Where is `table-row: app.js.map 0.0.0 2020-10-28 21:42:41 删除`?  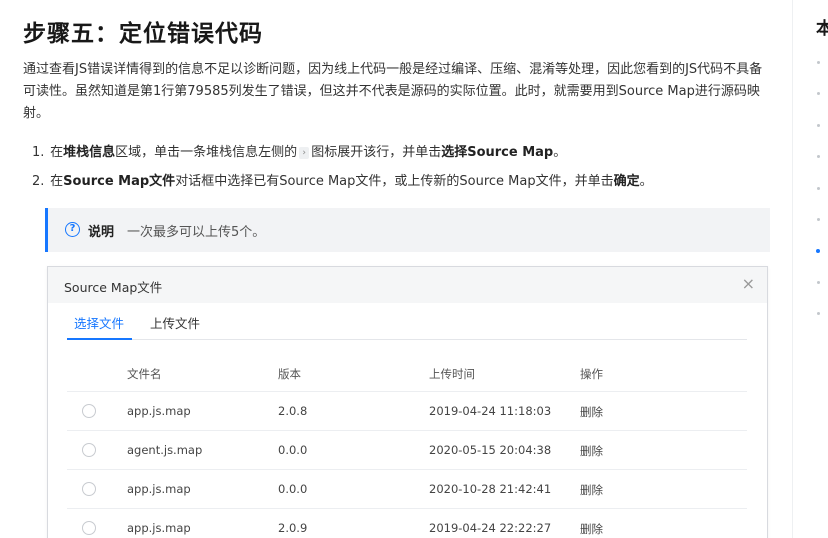
table-row: app.js.map 0.0.0 2020-10-28 21:42:41 删除 is located at coordinates (407, 489).